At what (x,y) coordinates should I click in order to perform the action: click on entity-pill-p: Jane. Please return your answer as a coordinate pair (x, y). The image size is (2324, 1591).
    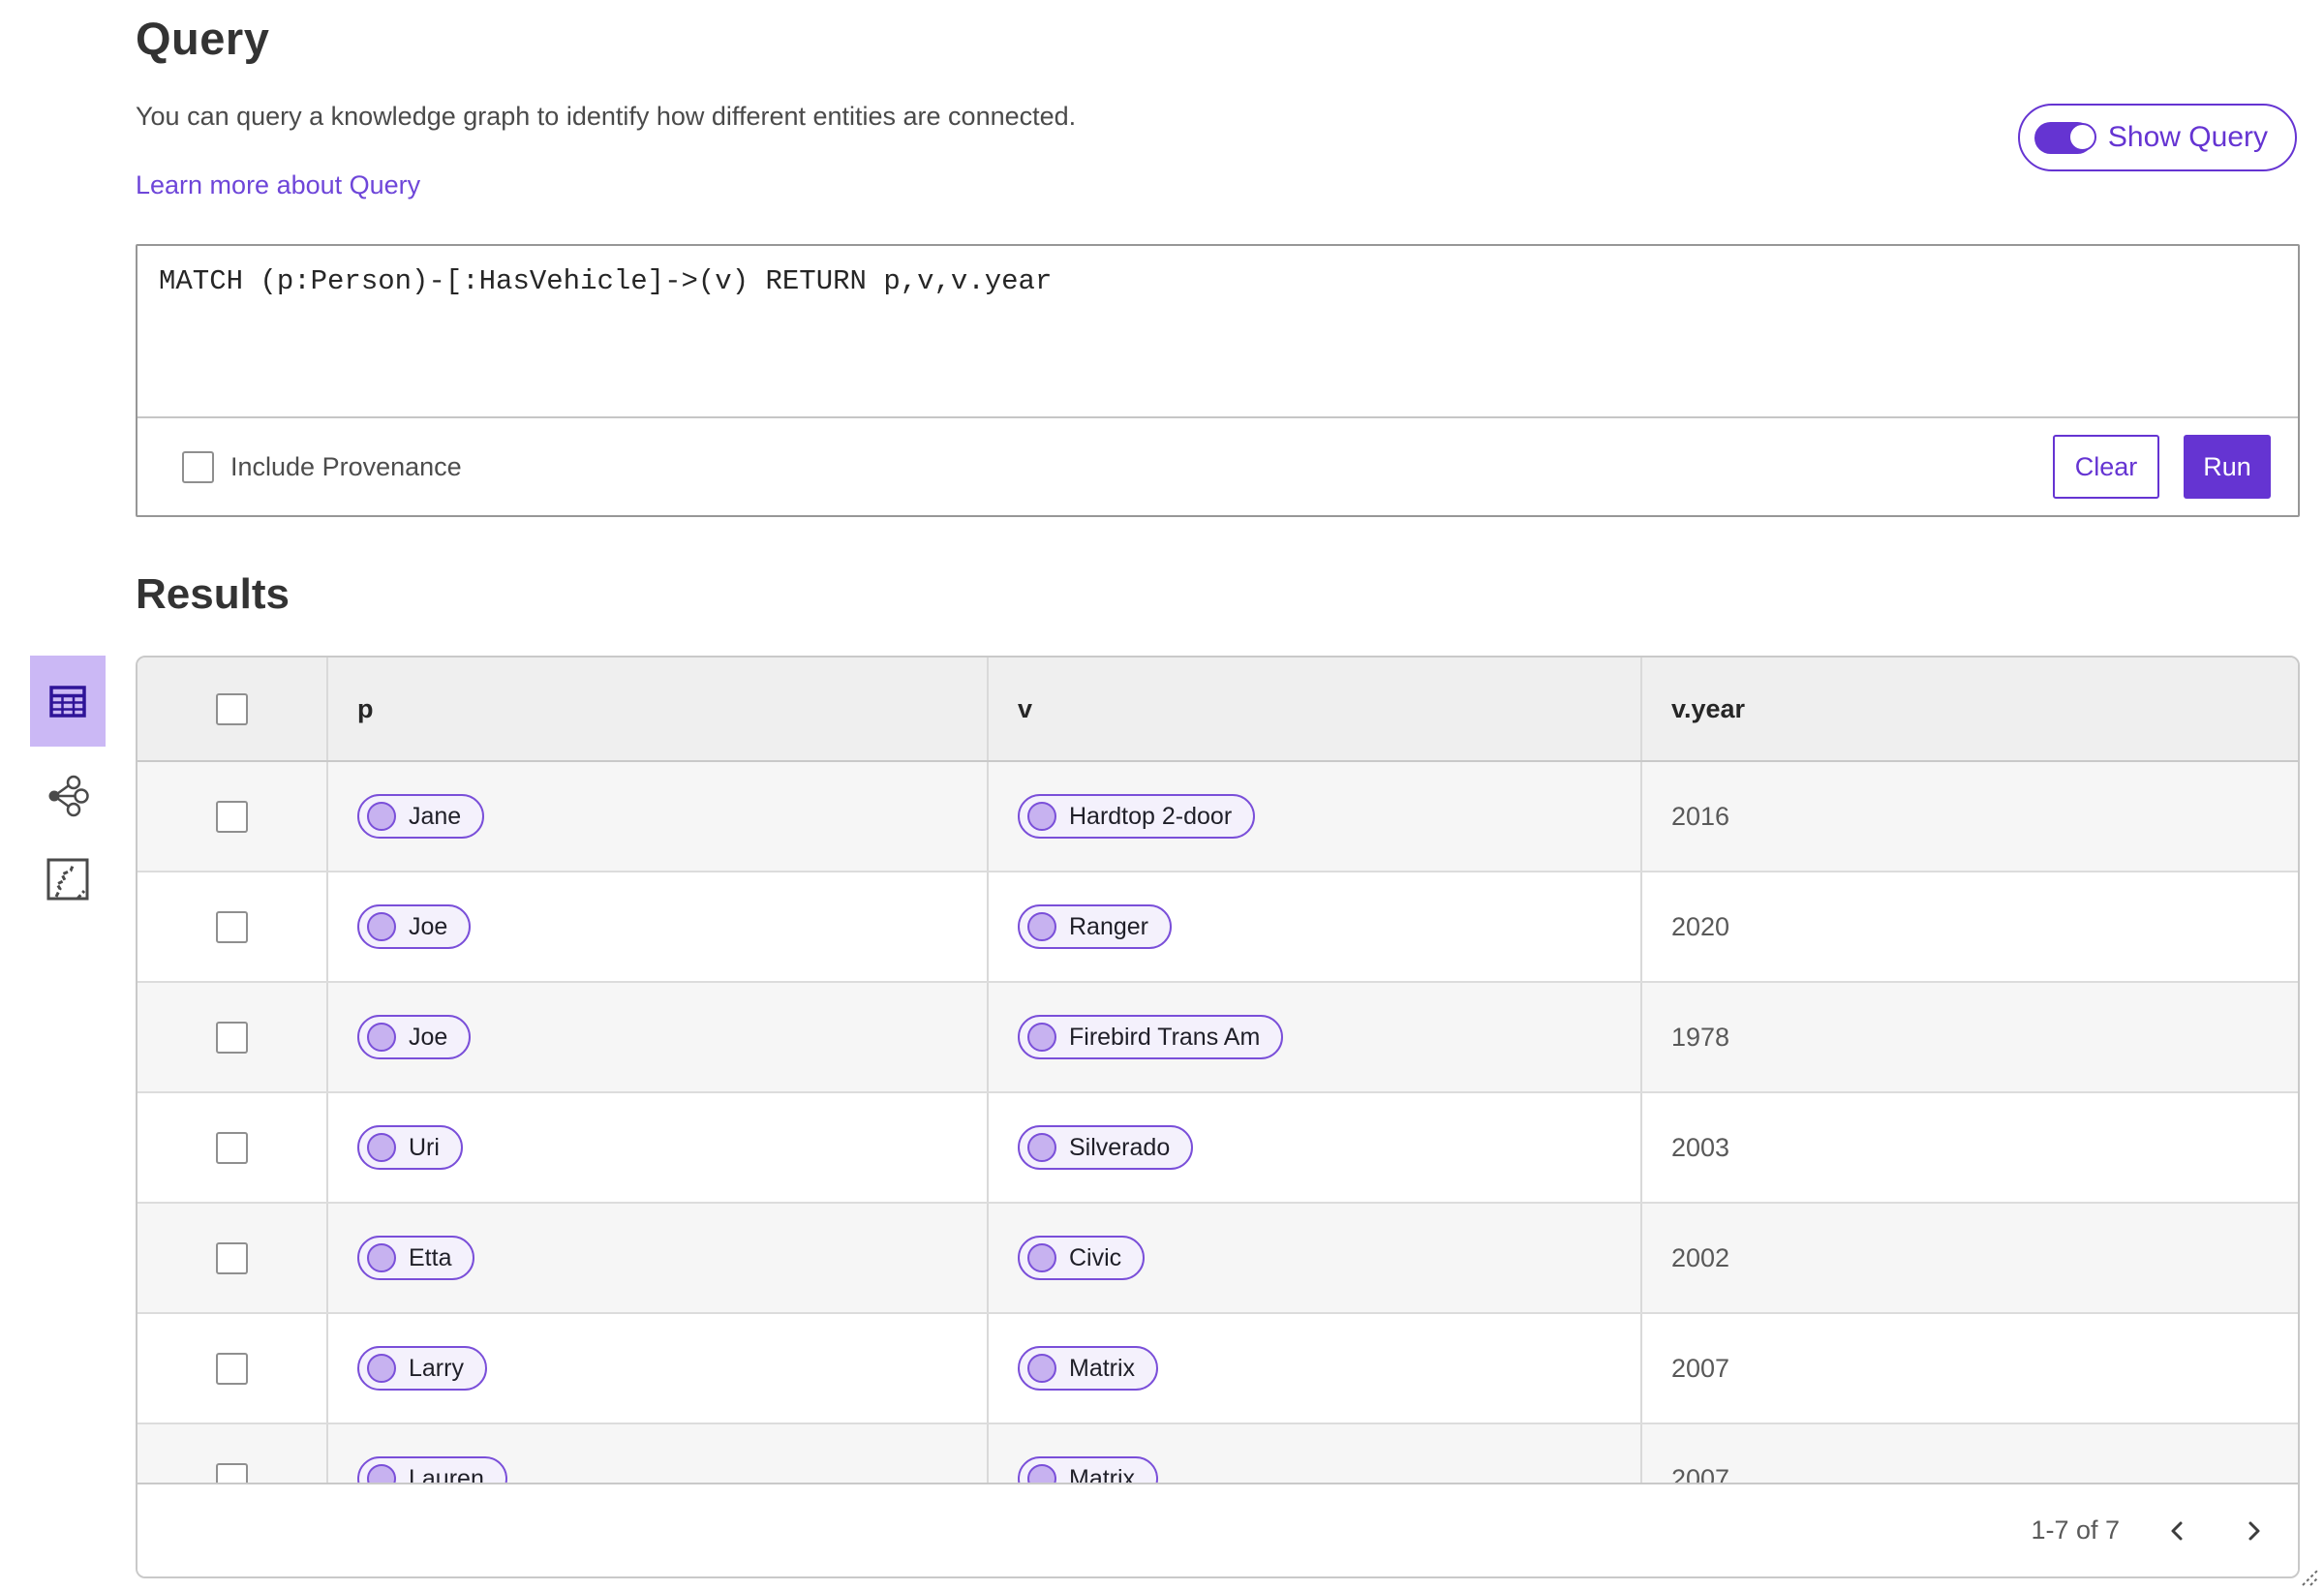
    Looking at the image, I should click on (421, 816).